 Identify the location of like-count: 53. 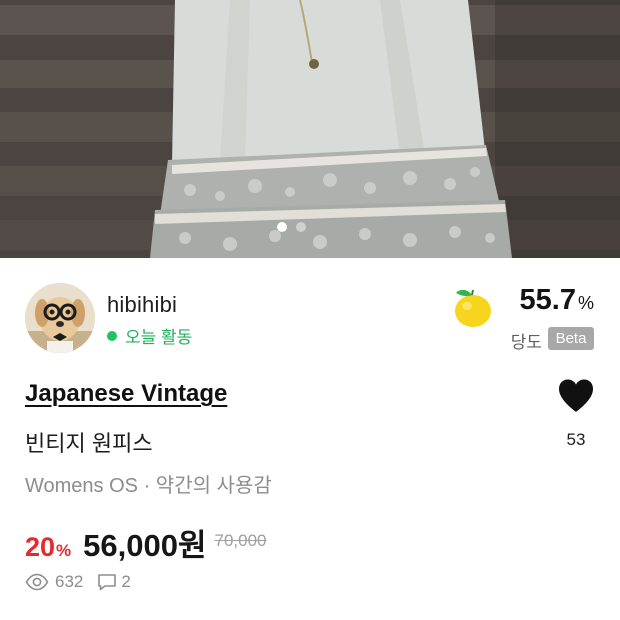
(576, 439).